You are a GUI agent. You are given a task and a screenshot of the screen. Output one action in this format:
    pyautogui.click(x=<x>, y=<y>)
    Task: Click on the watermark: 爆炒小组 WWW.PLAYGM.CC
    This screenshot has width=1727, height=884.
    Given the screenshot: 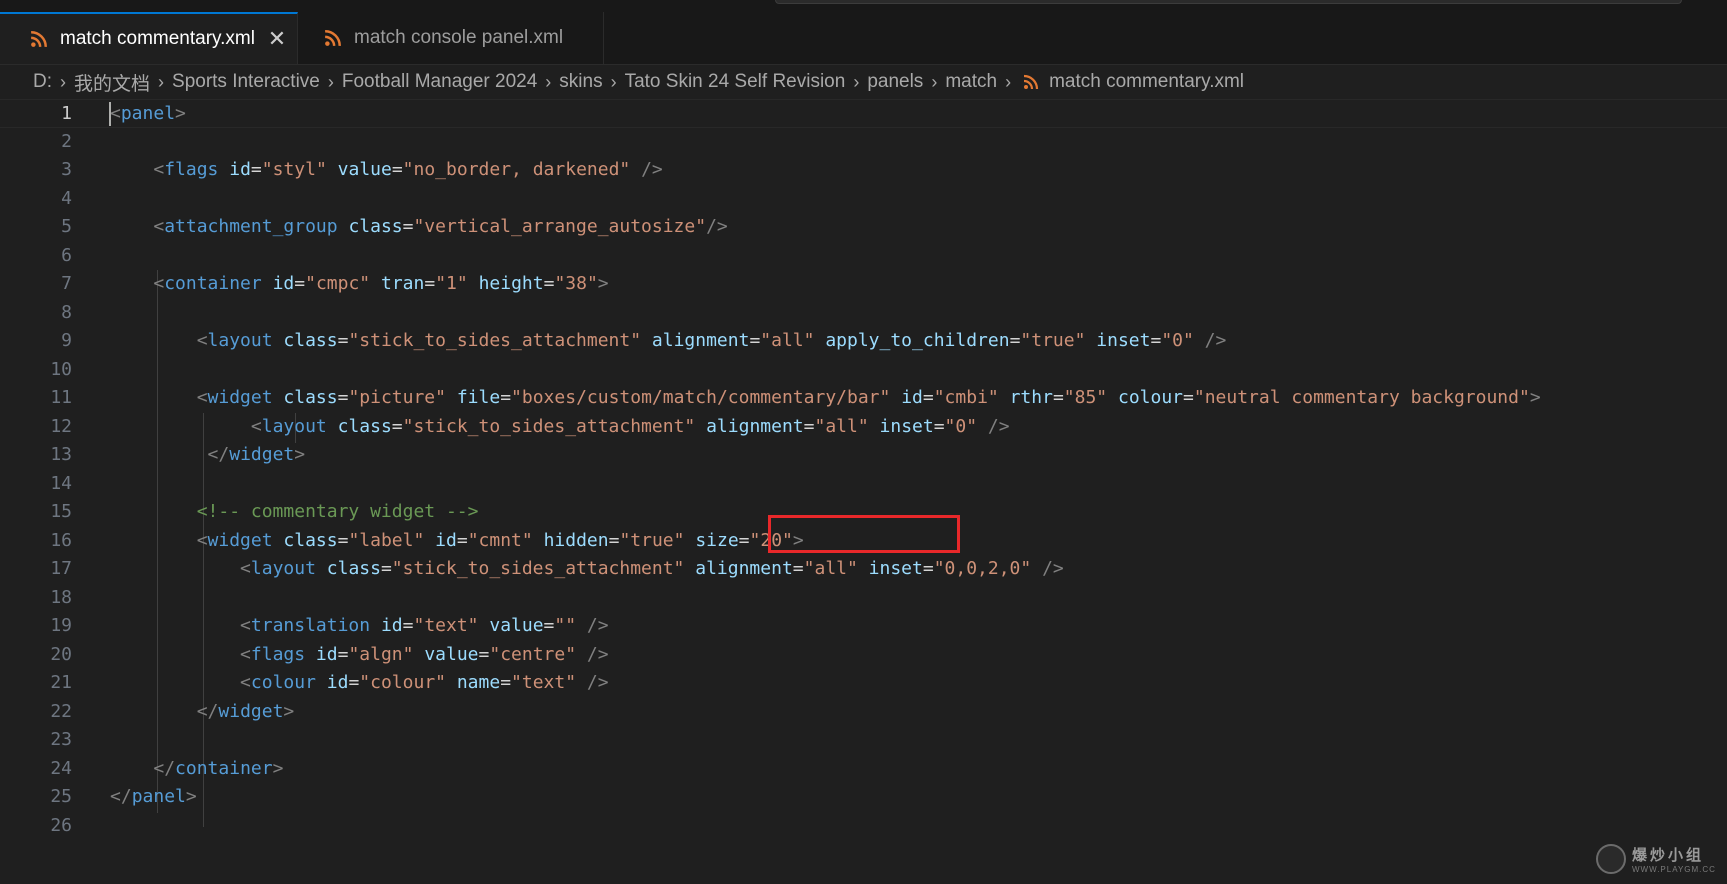 What is the action you would take?
    pyautogui.click(x=1656, y=859)
    